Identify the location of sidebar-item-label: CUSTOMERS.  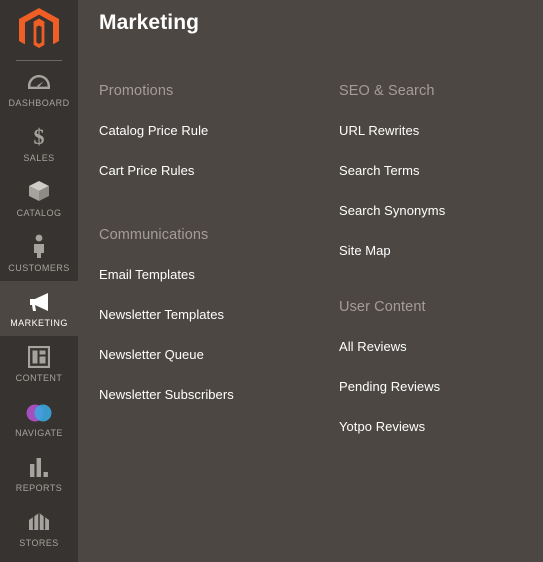
(39, 268).